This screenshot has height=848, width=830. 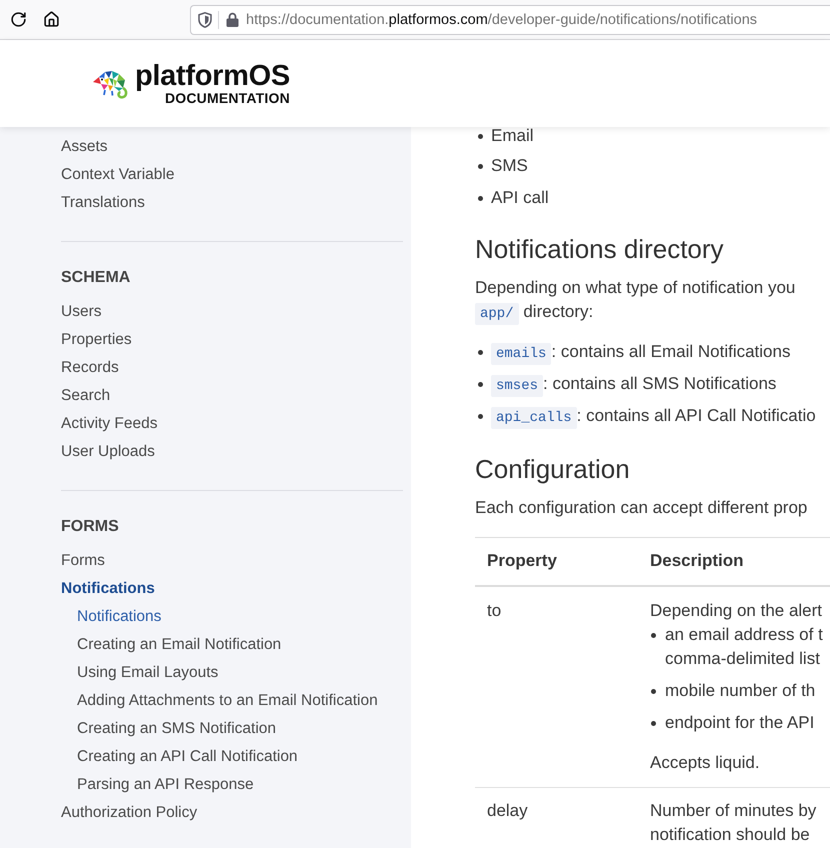 What do you see at coordinates (18, 19) in the screenshot?
I see `reload-icon` at bounding box center [18, 19].